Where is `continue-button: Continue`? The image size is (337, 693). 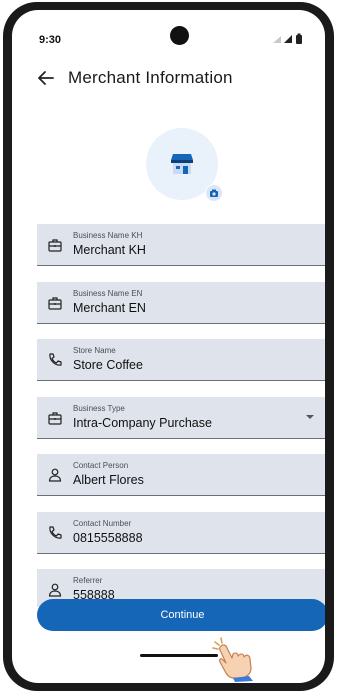 continue-button: Continue is located at coordinates (181, 615).